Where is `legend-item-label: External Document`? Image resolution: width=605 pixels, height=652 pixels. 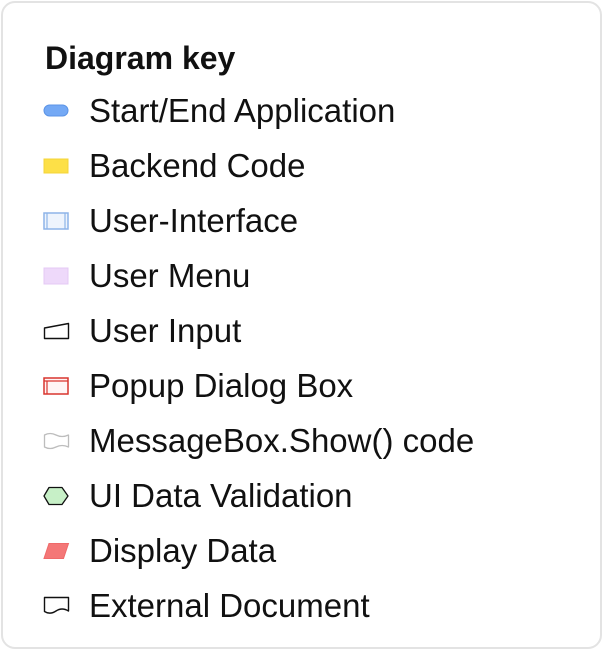
legend-item-label: External Document is located at coordinates (229, 605).